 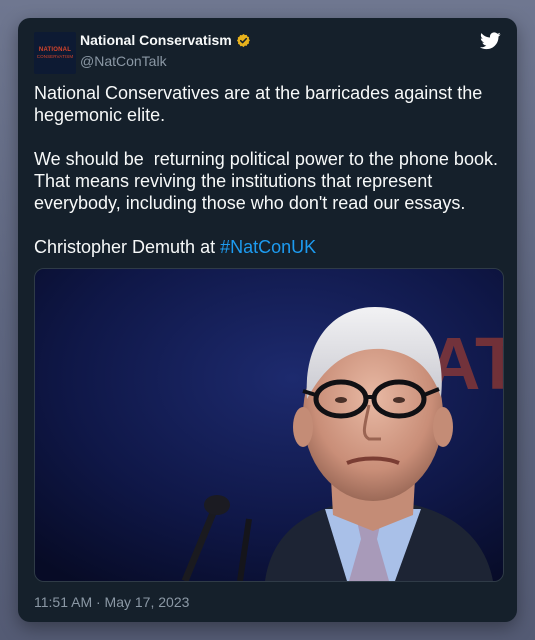 I want to click on attribution-text: Christopher Demuth at, so click(x=127, y=247).